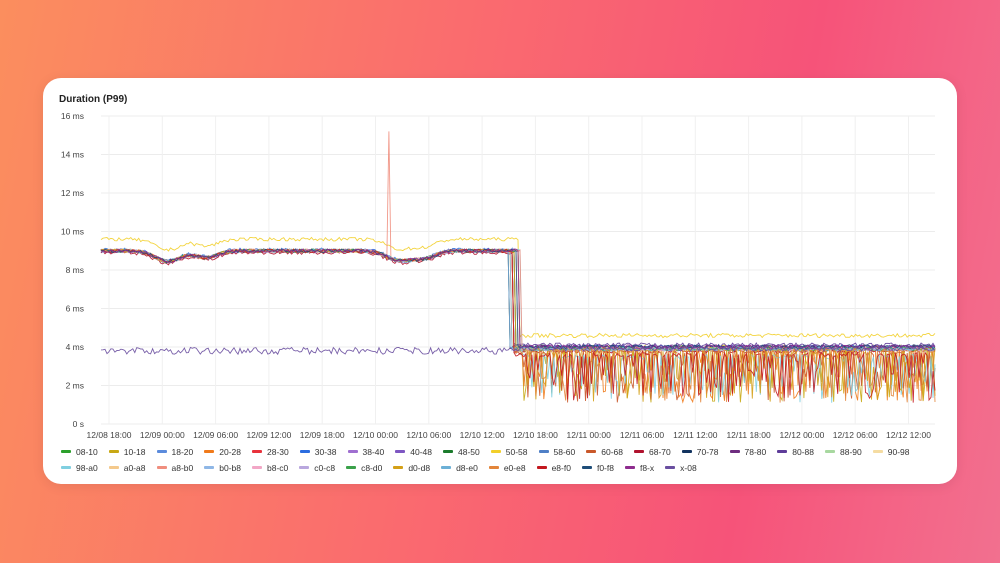 This screenshot has width=1000, height=563. What do you see at coordinates (87, 467) in the screenshot?
I see `legend-label: 98-a0` at bounding box center [87, 467].